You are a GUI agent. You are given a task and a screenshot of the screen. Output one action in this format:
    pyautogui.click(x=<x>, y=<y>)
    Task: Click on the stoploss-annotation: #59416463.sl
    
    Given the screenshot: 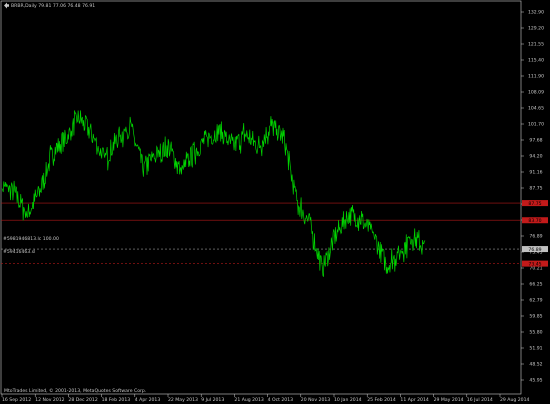 What is the action you would take?
    pyautogui.click(x=19, y=252)
    